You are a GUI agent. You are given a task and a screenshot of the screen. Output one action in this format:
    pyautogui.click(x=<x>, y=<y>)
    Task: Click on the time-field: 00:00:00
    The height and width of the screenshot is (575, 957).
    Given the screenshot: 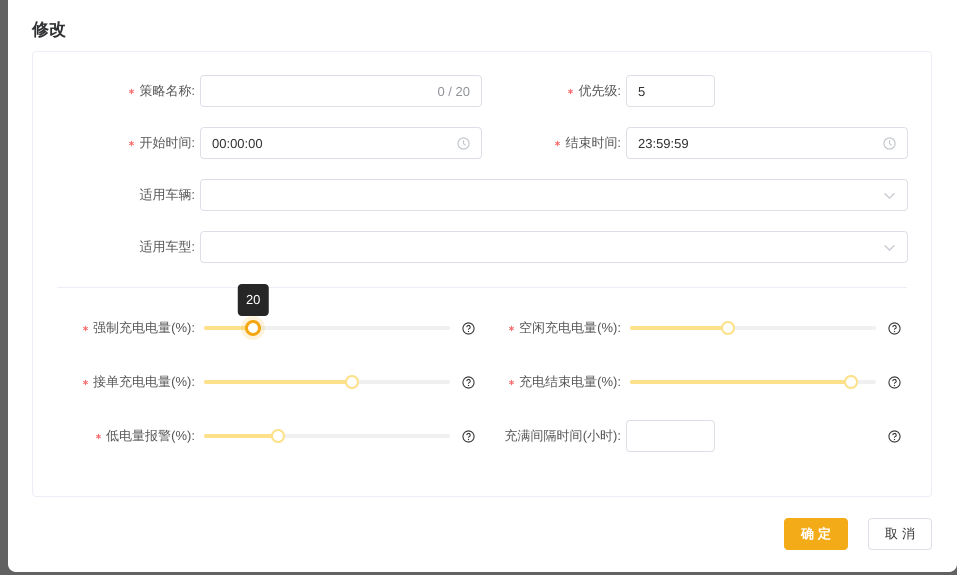 What is the action you would take?
    pyautogui.click(x=341, y=143)
    